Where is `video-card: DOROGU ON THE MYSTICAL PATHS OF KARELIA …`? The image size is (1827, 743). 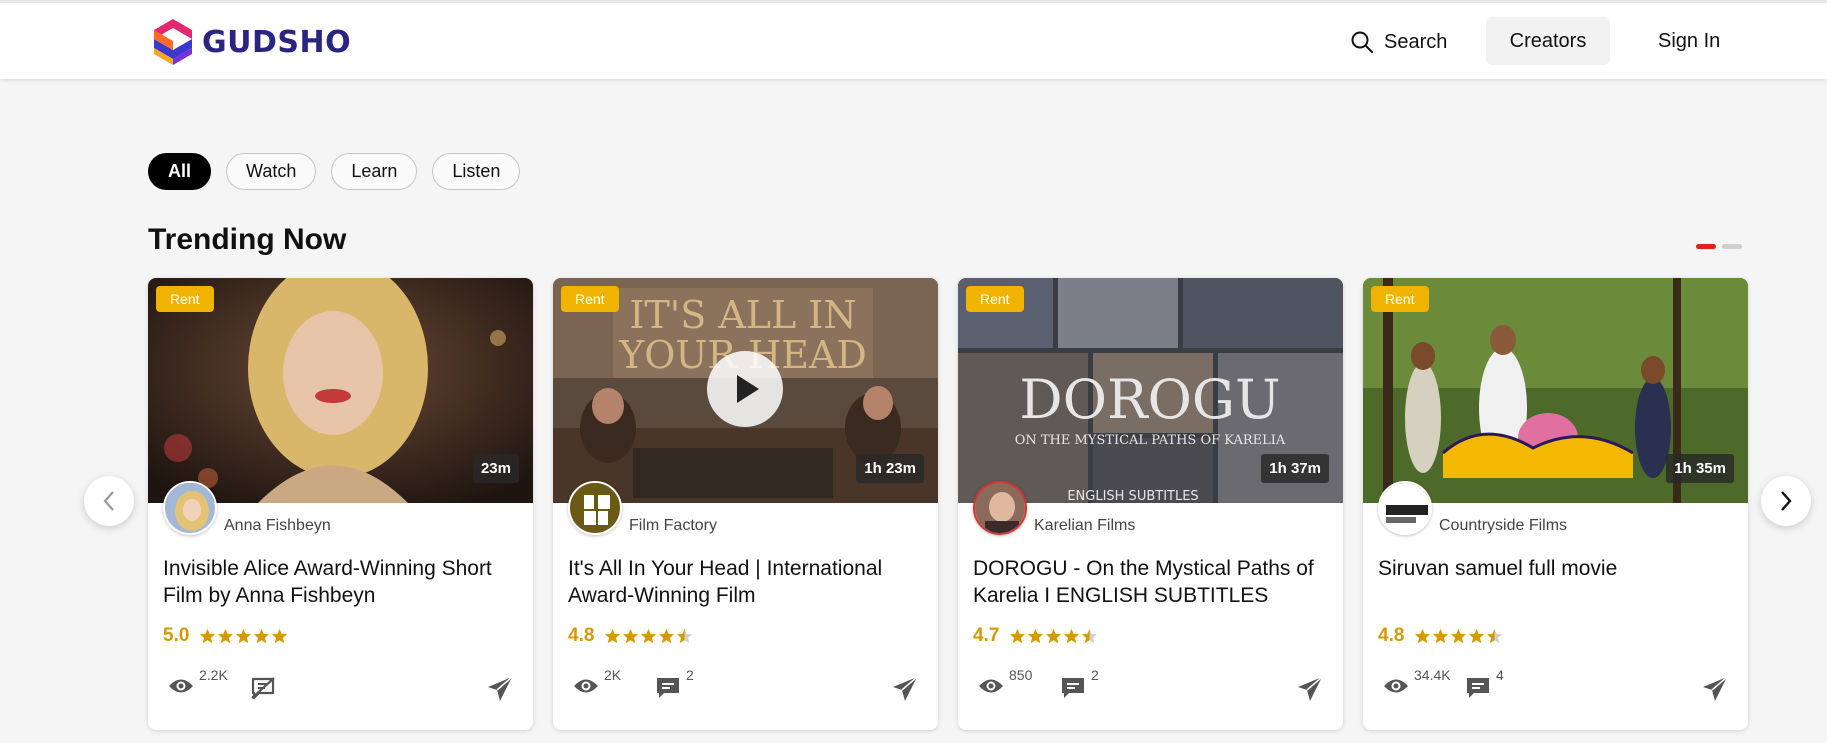
video-card: DOROGU ON THE MYSTICAL PATHS OF KARELIA … is located at coordinates (1150, 504).